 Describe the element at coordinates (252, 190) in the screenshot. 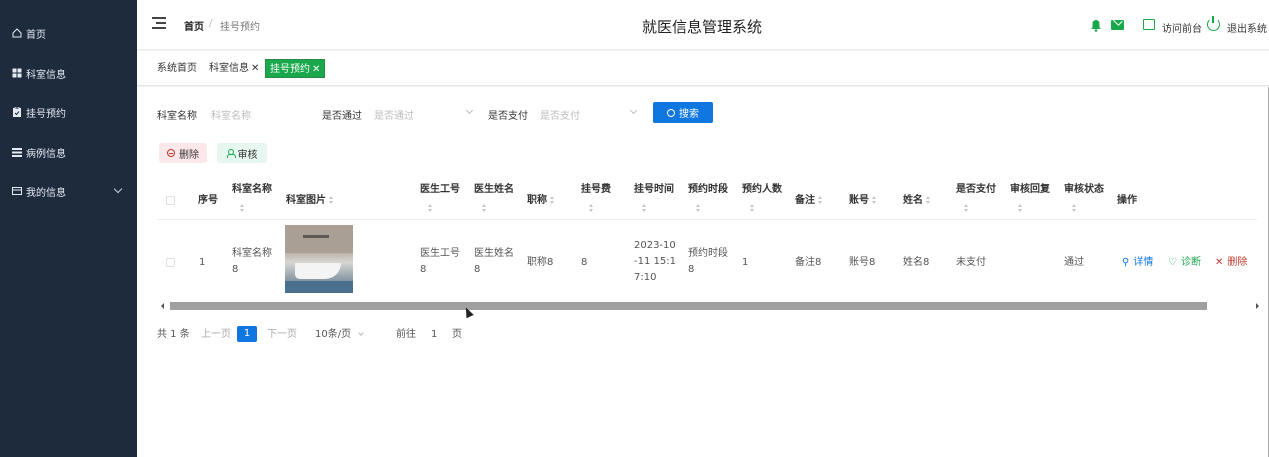

I see `th-dept-name: 科室名称` at that location.